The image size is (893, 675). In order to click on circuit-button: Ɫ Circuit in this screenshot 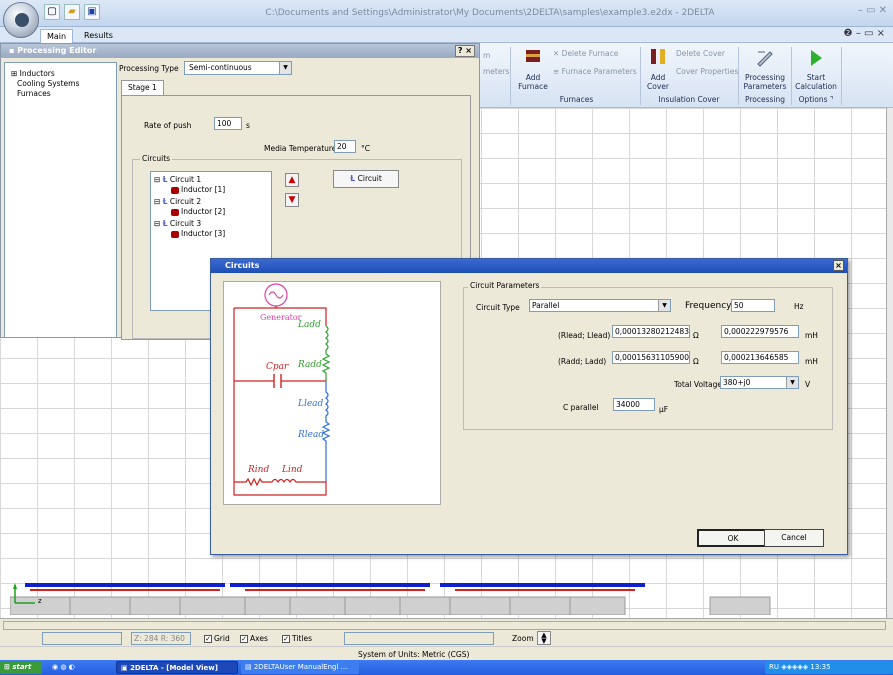, I will do `click(366, 179)`.